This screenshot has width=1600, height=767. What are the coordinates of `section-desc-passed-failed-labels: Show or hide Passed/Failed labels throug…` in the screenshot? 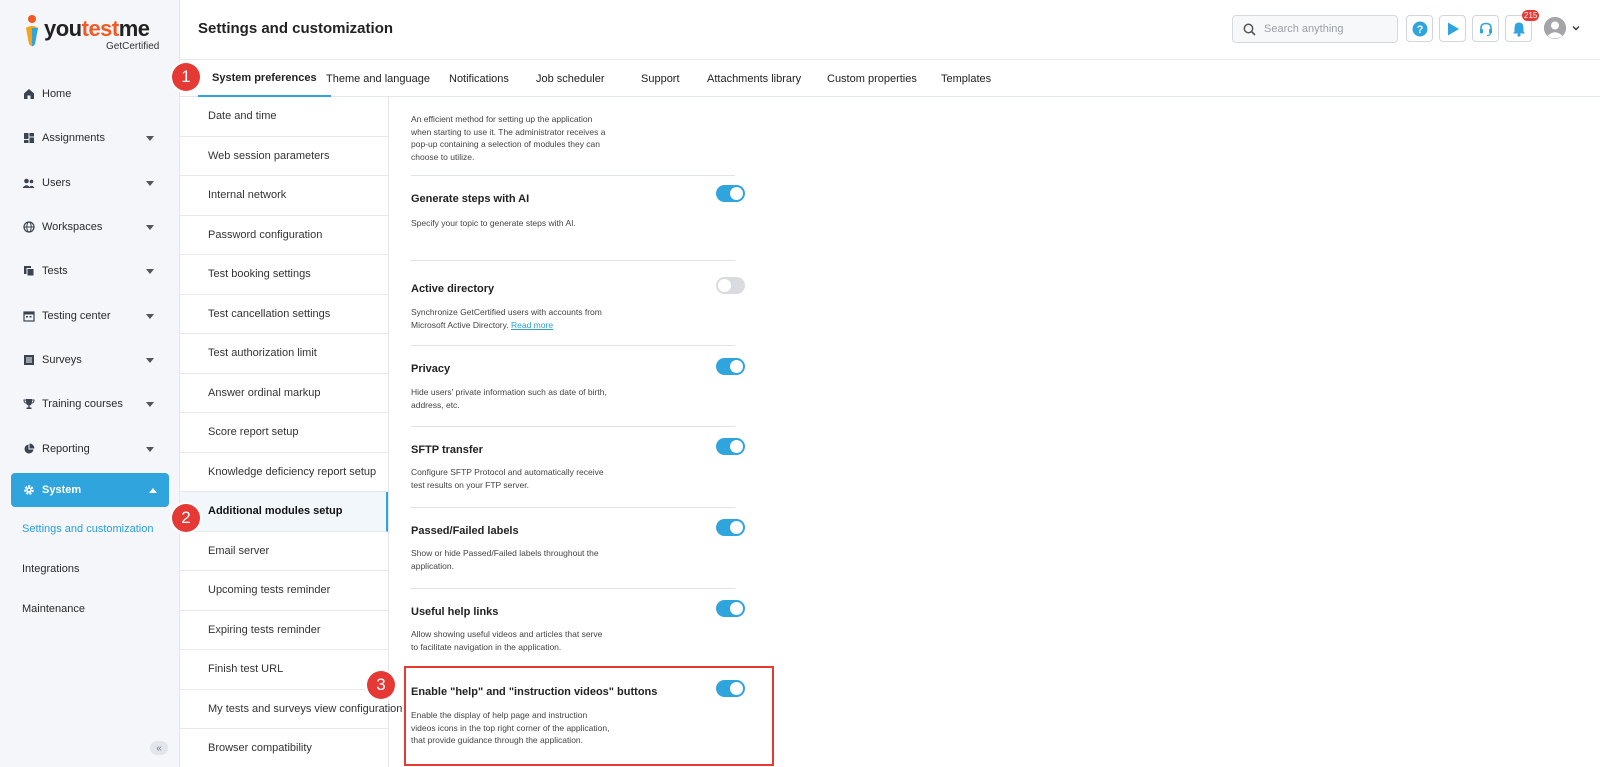 It's located at (505, 559).